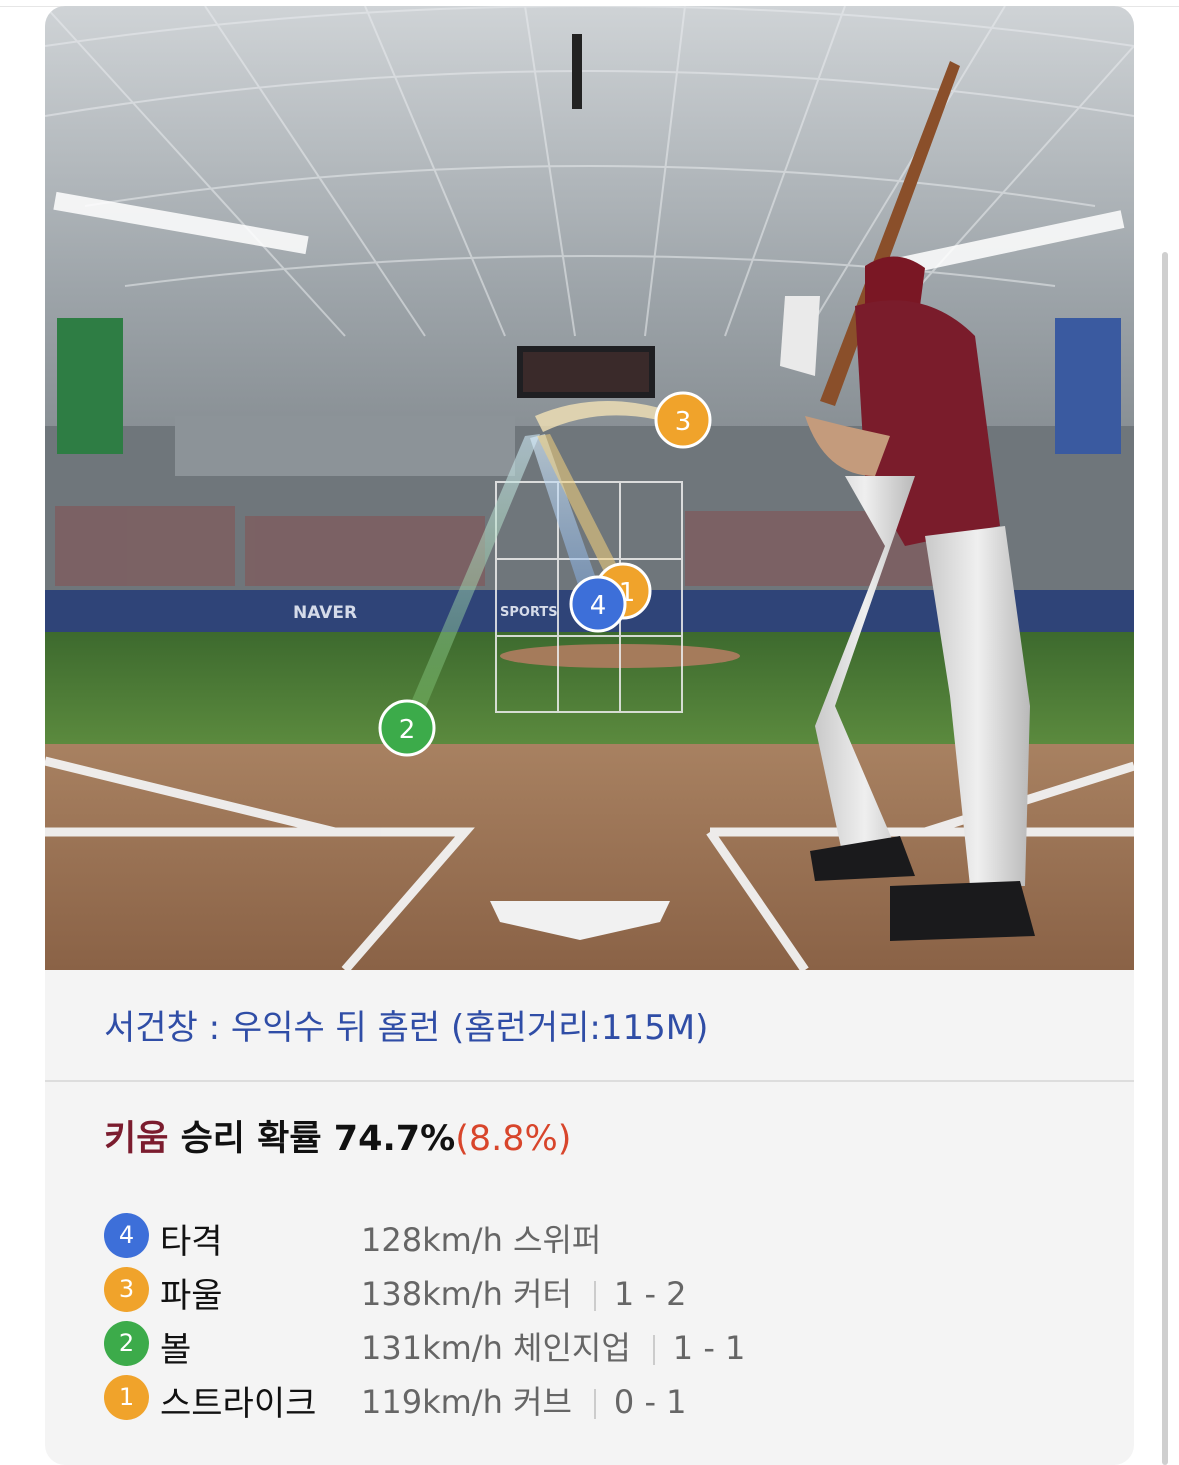  I want to click on pitch-detail: 138km/h 커터 1 - 2, so click(524, 1292).